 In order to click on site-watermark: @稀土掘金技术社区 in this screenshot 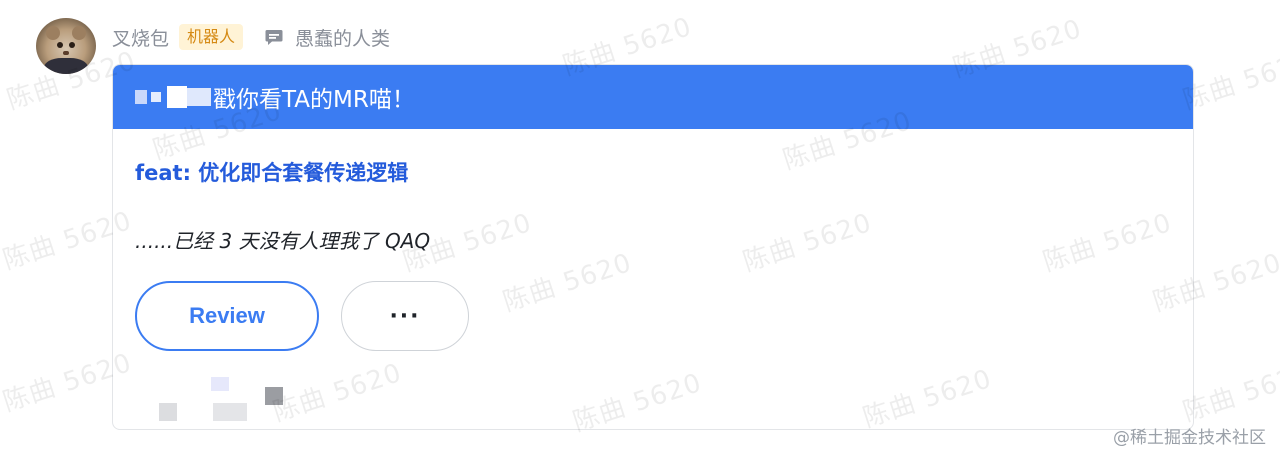, I will do `click(1189, 438)`.